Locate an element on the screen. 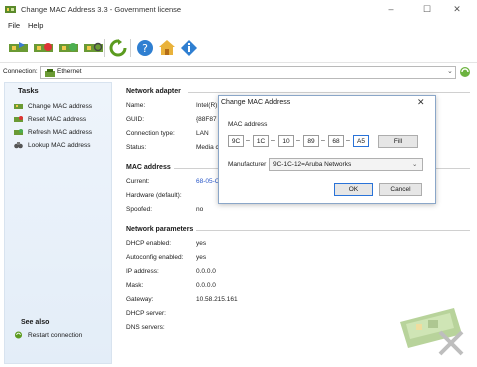  task-reset-mac: Reset MAC address is located at coordinates (50, 119).